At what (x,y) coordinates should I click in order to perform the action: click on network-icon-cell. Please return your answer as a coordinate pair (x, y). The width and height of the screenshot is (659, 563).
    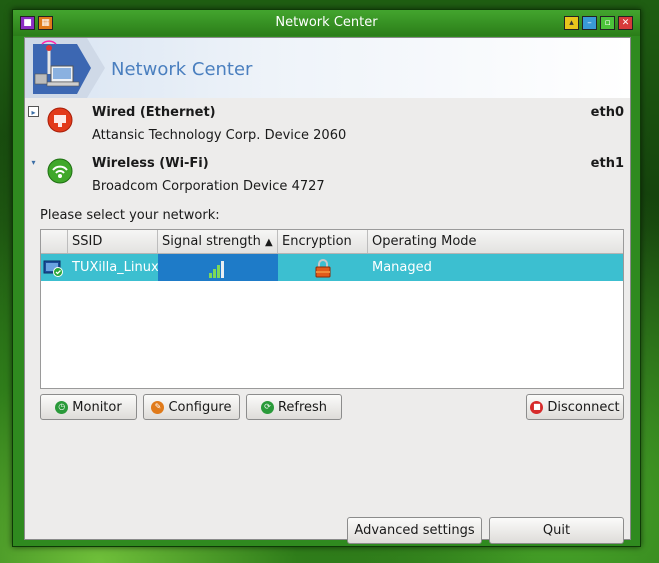
    Looking at the image, I should click on (55, 267).